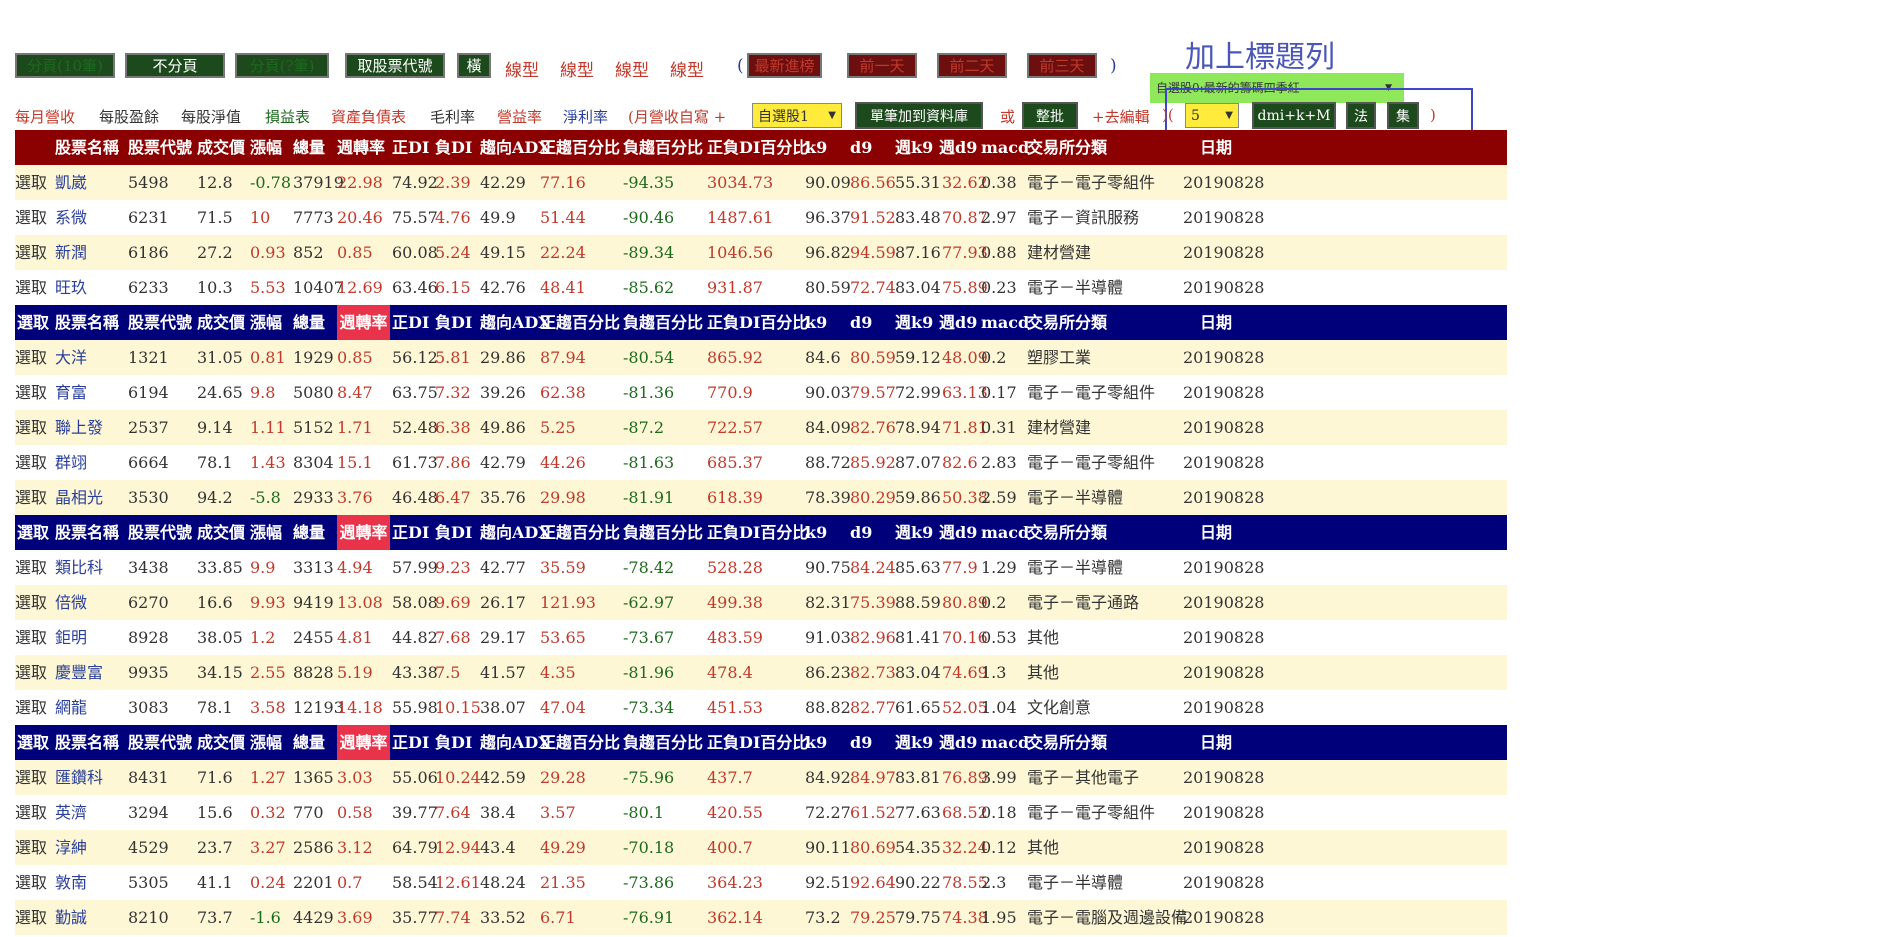 The width and height of the screenshot is (1881, 937). Describe the element at coordinates (585, 116) in the screenshot. I see `link-net-margin: 淨利率` at that location.